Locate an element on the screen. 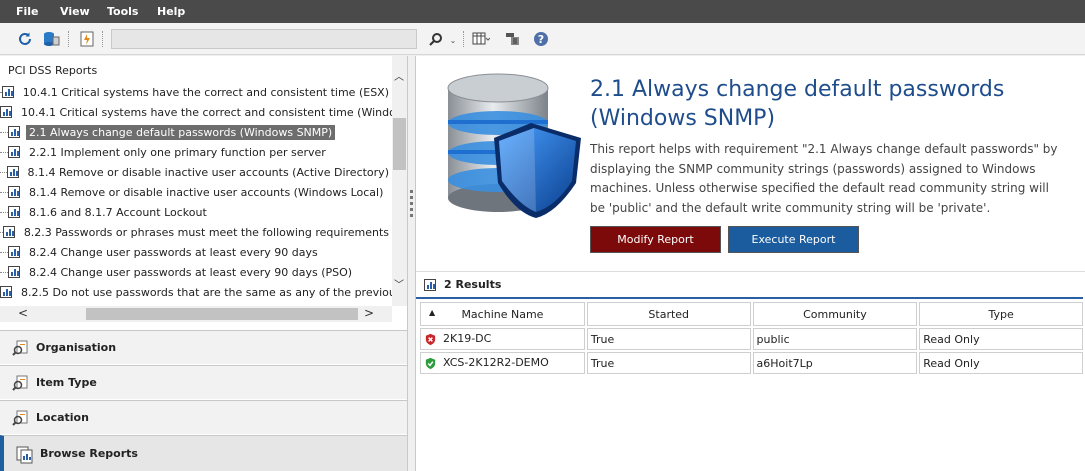 Image resolution: width=1085 pixels, height=471 pixels. cell-machine-name: XCS-2K12R2-DEMO is located at coordinates (502, 363).